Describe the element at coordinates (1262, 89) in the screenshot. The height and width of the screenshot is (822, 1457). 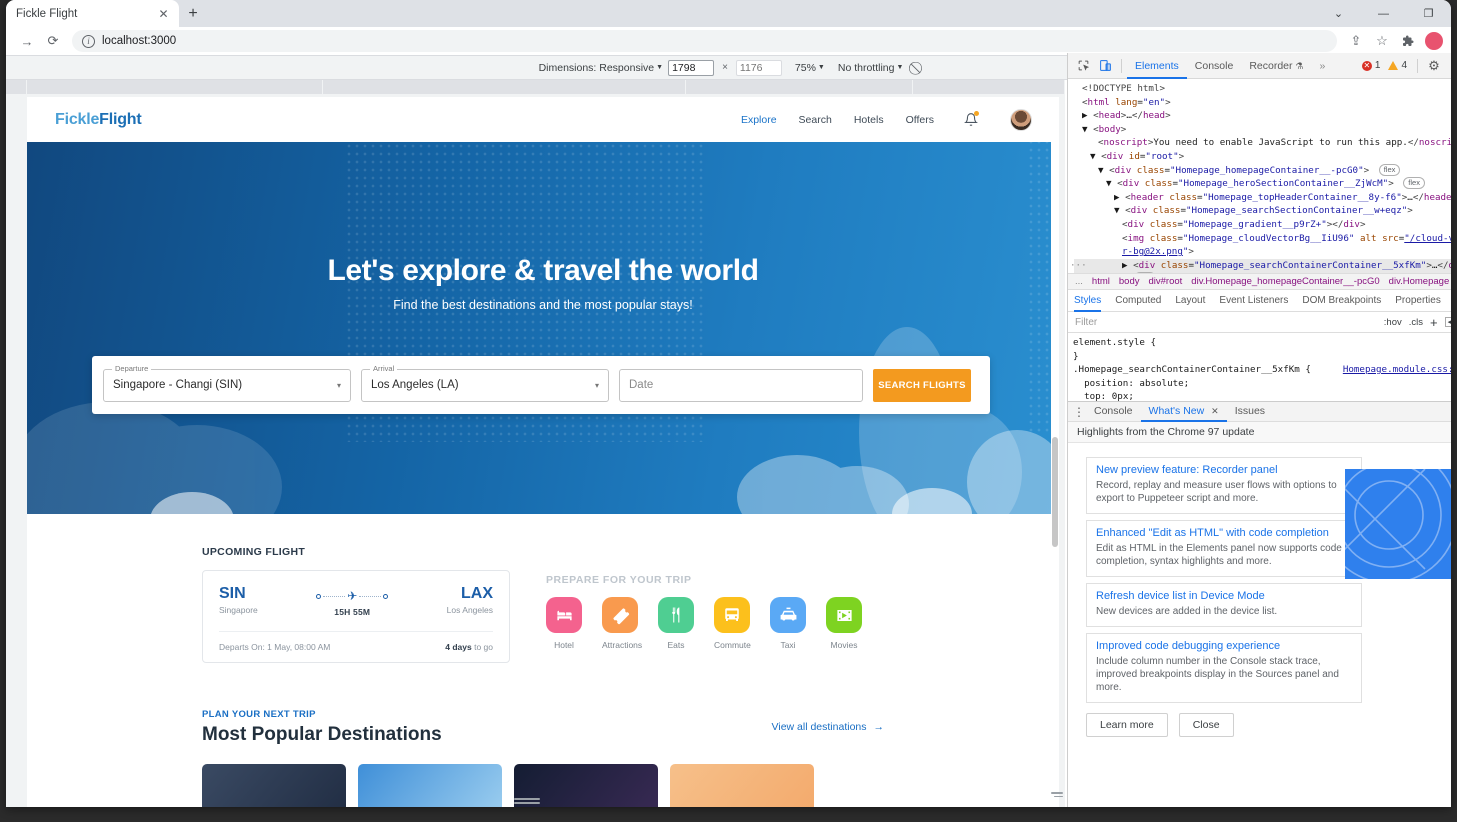
I see `dom-node-line: <!DOCTYPE html>` at that location.